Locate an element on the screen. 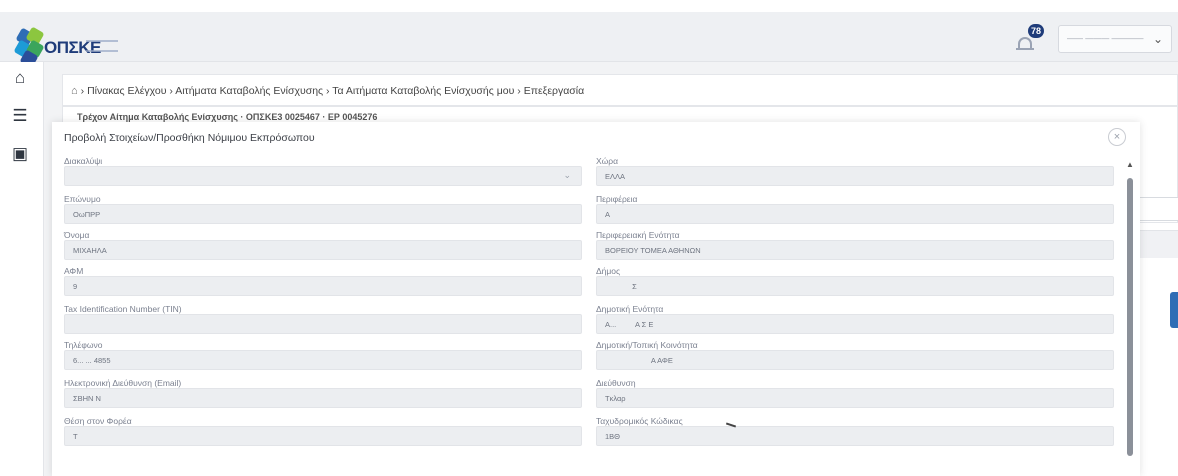  first-name-value: ΜΙΧΑΗΛΑ is located at coordinates (90, 250).